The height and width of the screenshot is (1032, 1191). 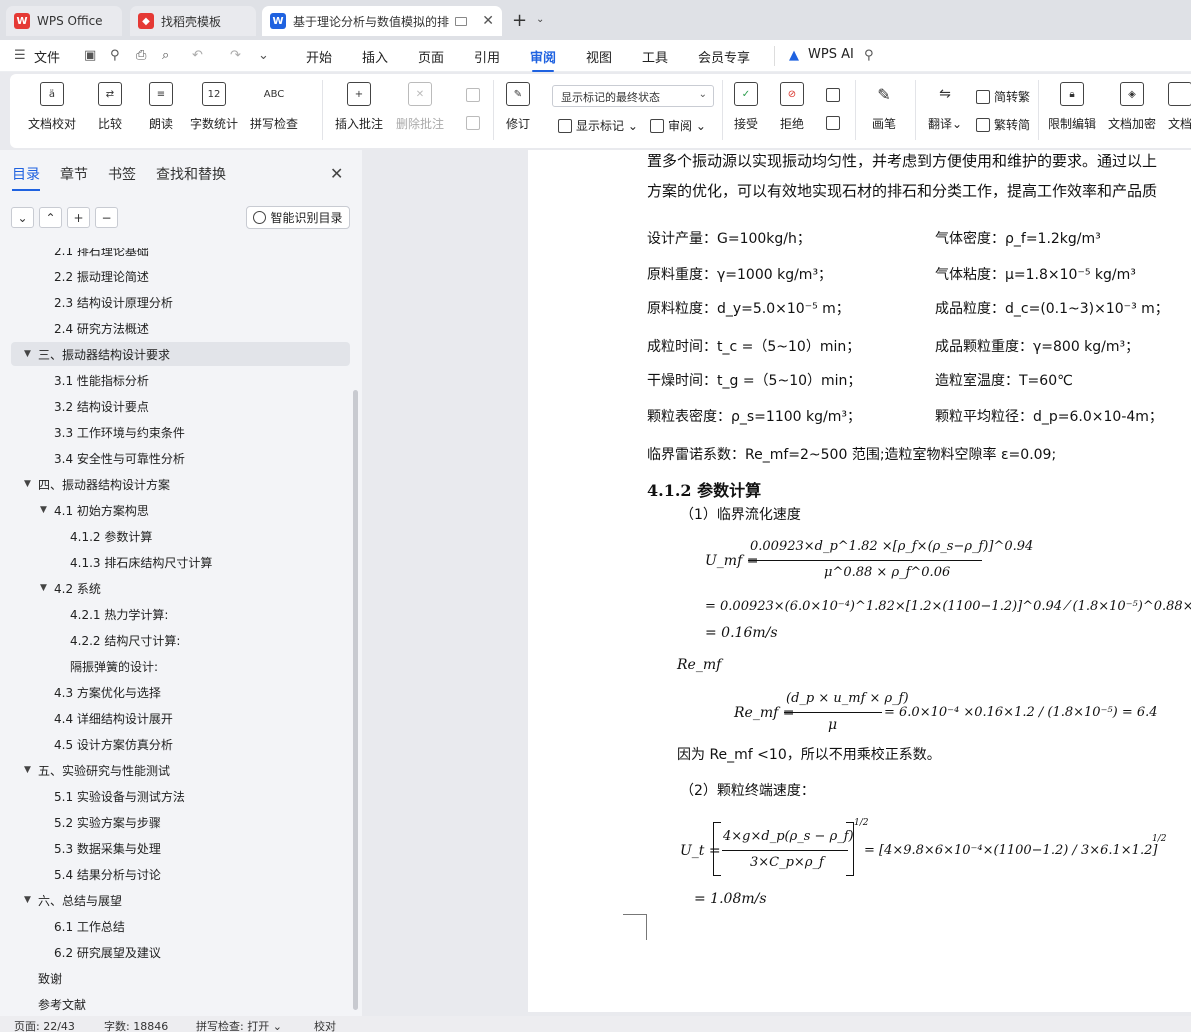 I want to click on show-markup-button: 显示标记 ⌄, so click(x=598, y=125).